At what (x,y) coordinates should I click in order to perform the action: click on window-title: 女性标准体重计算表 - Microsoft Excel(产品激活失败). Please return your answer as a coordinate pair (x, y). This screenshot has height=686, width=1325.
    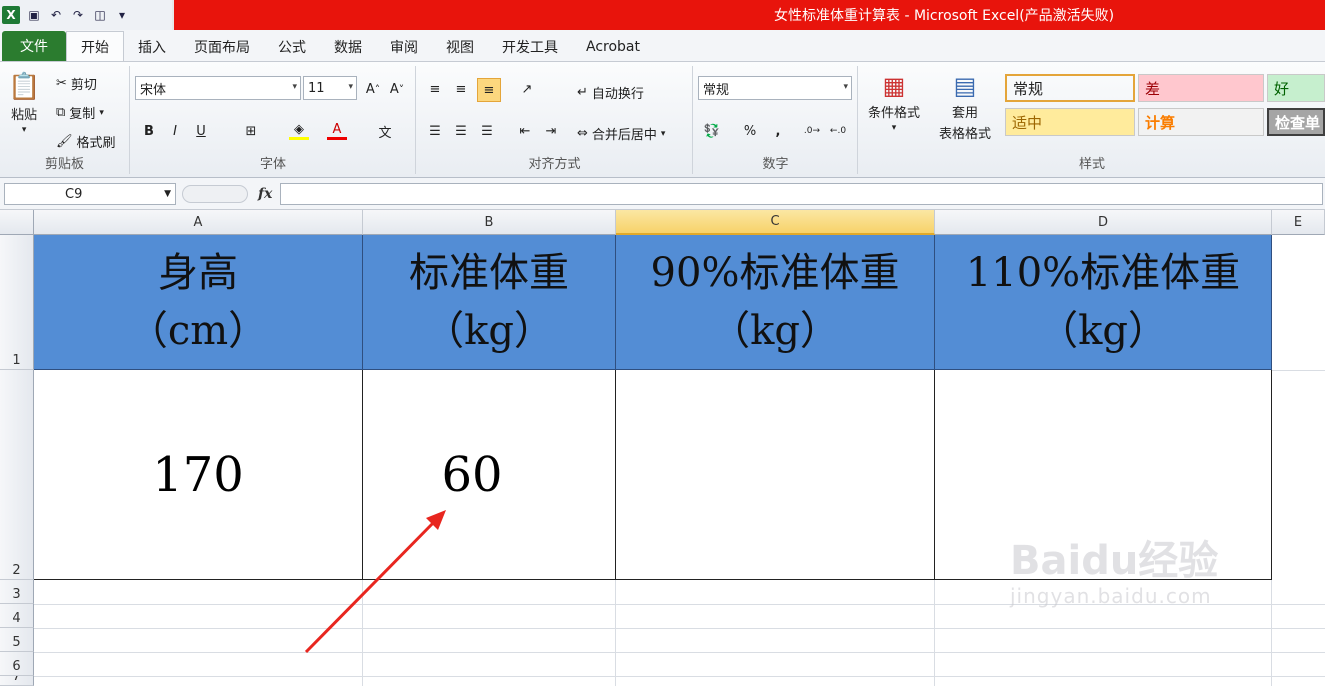
    Looking at the image, I should click on (749, 15).